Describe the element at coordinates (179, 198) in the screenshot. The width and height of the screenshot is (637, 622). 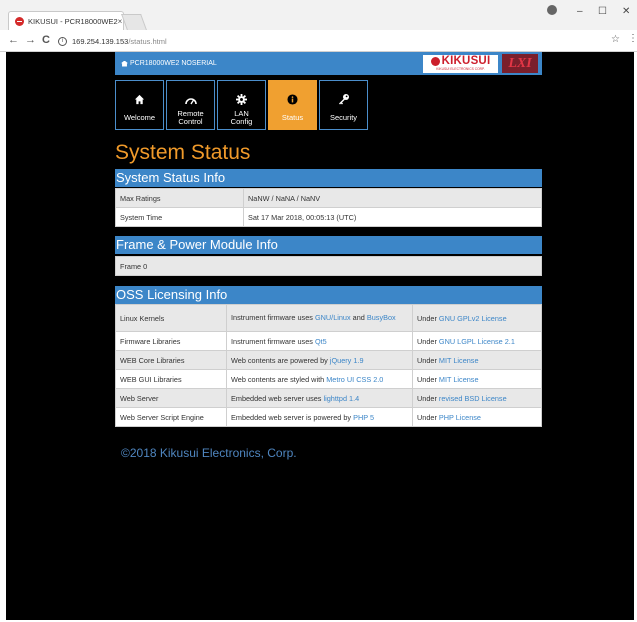
I see `table-cell-label: Max Ratings` at that location.